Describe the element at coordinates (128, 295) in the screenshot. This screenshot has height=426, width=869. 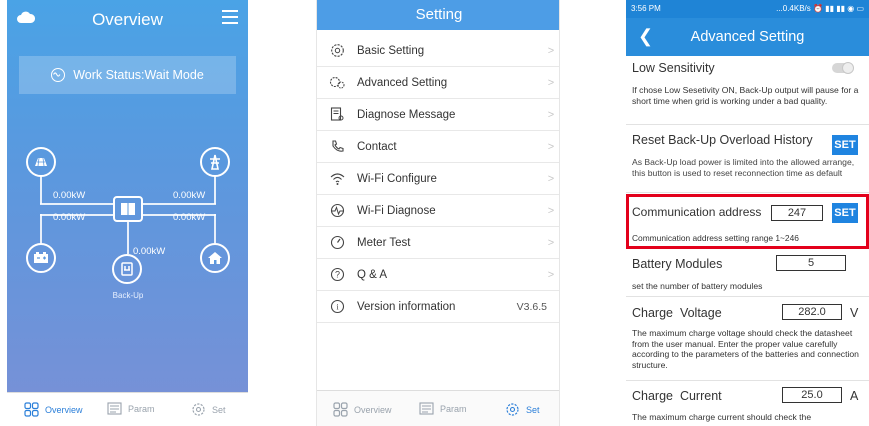
I see `backup-label: Back-Up` at that location.